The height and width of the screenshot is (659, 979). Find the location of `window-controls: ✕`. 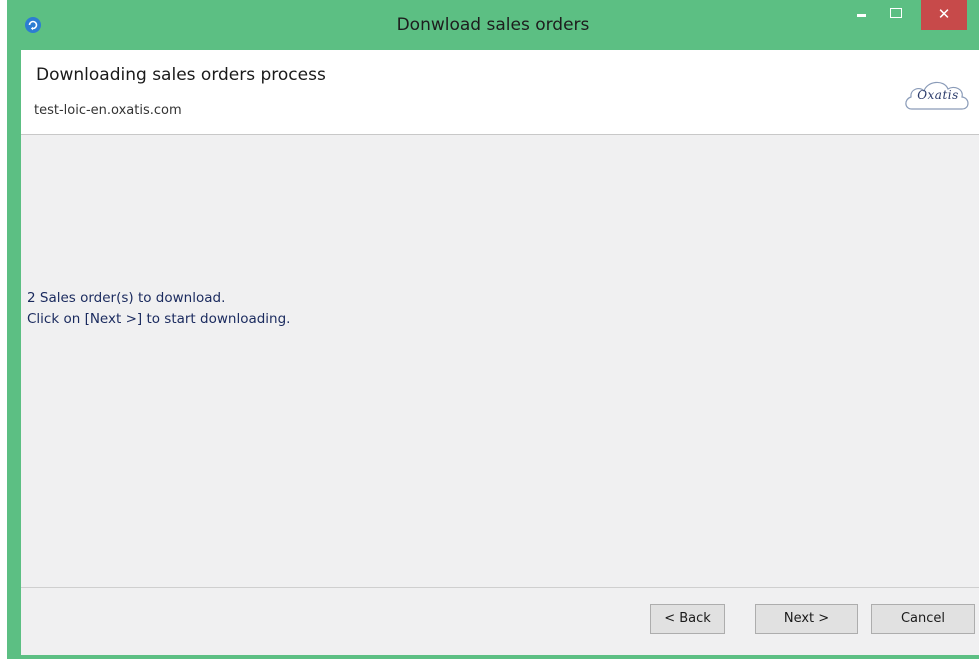

window-controls: ✕ is located at coordinates (907, 17).